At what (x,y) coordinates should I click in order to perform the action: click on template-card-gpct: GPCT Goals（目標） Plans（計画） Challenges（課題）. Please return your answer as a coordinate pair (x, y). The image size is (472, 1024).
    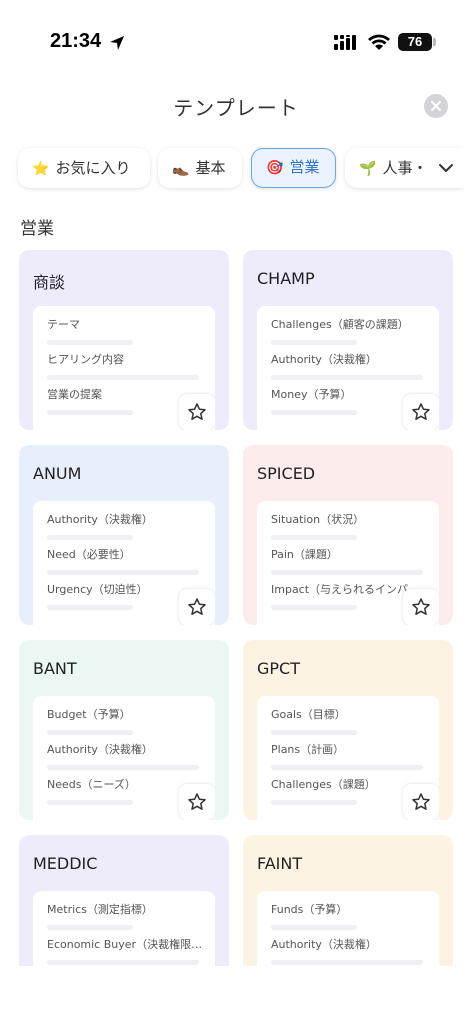
    Looking at the image, I should click on (348, 730).